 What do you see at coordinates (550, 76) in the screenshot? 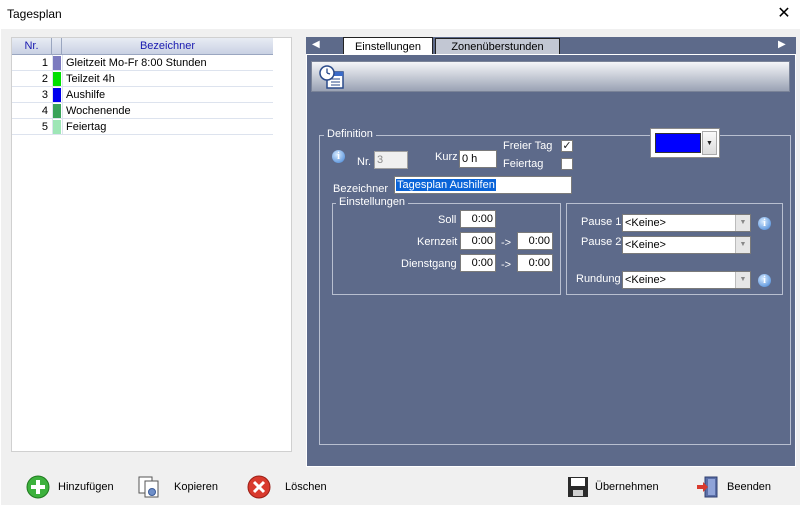
I see `panel-toolbar` at bounding box center [550, 76].